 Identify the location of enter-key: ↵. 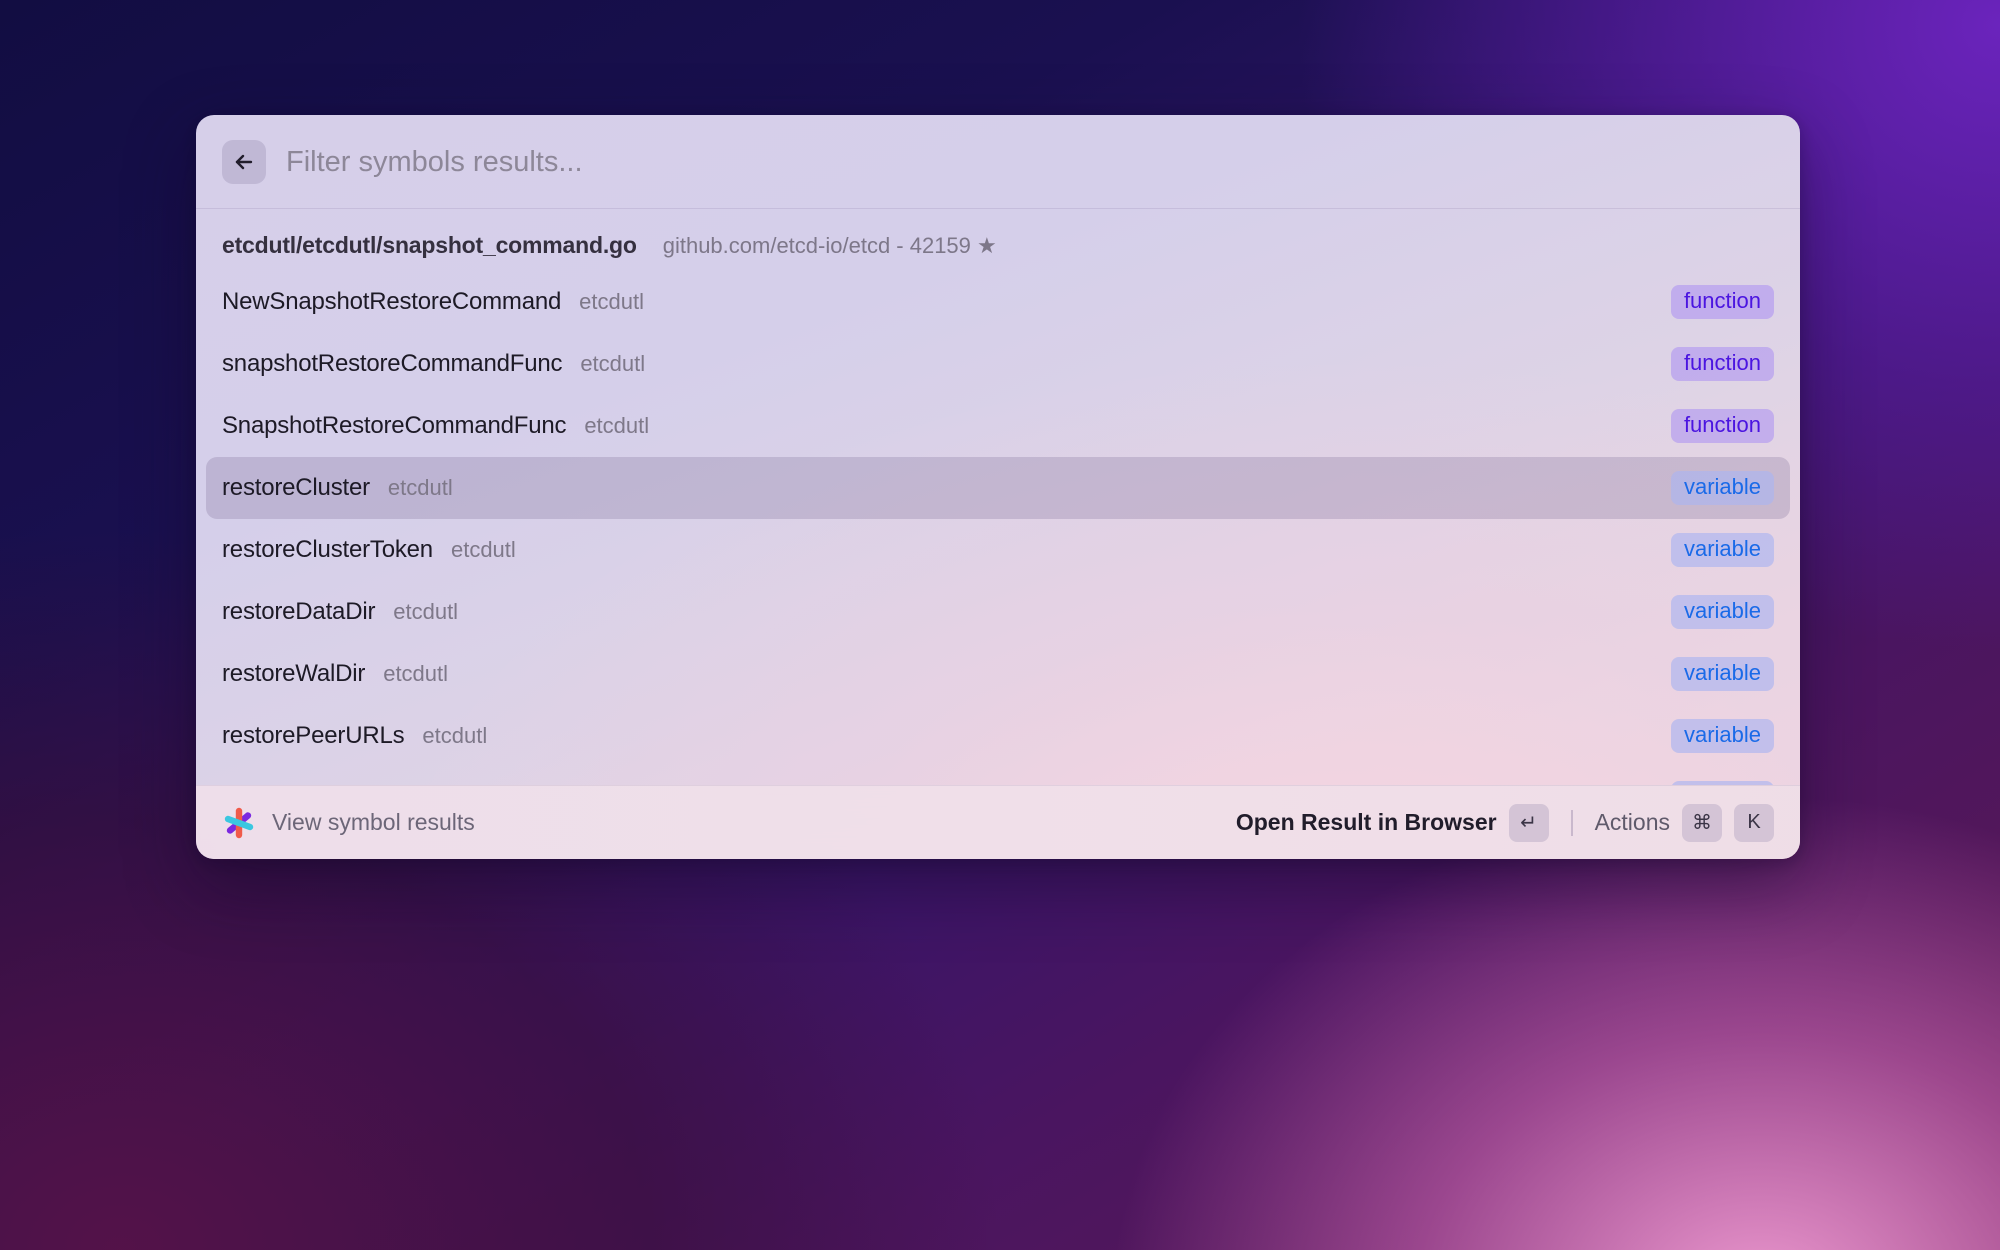
(1528, 822).